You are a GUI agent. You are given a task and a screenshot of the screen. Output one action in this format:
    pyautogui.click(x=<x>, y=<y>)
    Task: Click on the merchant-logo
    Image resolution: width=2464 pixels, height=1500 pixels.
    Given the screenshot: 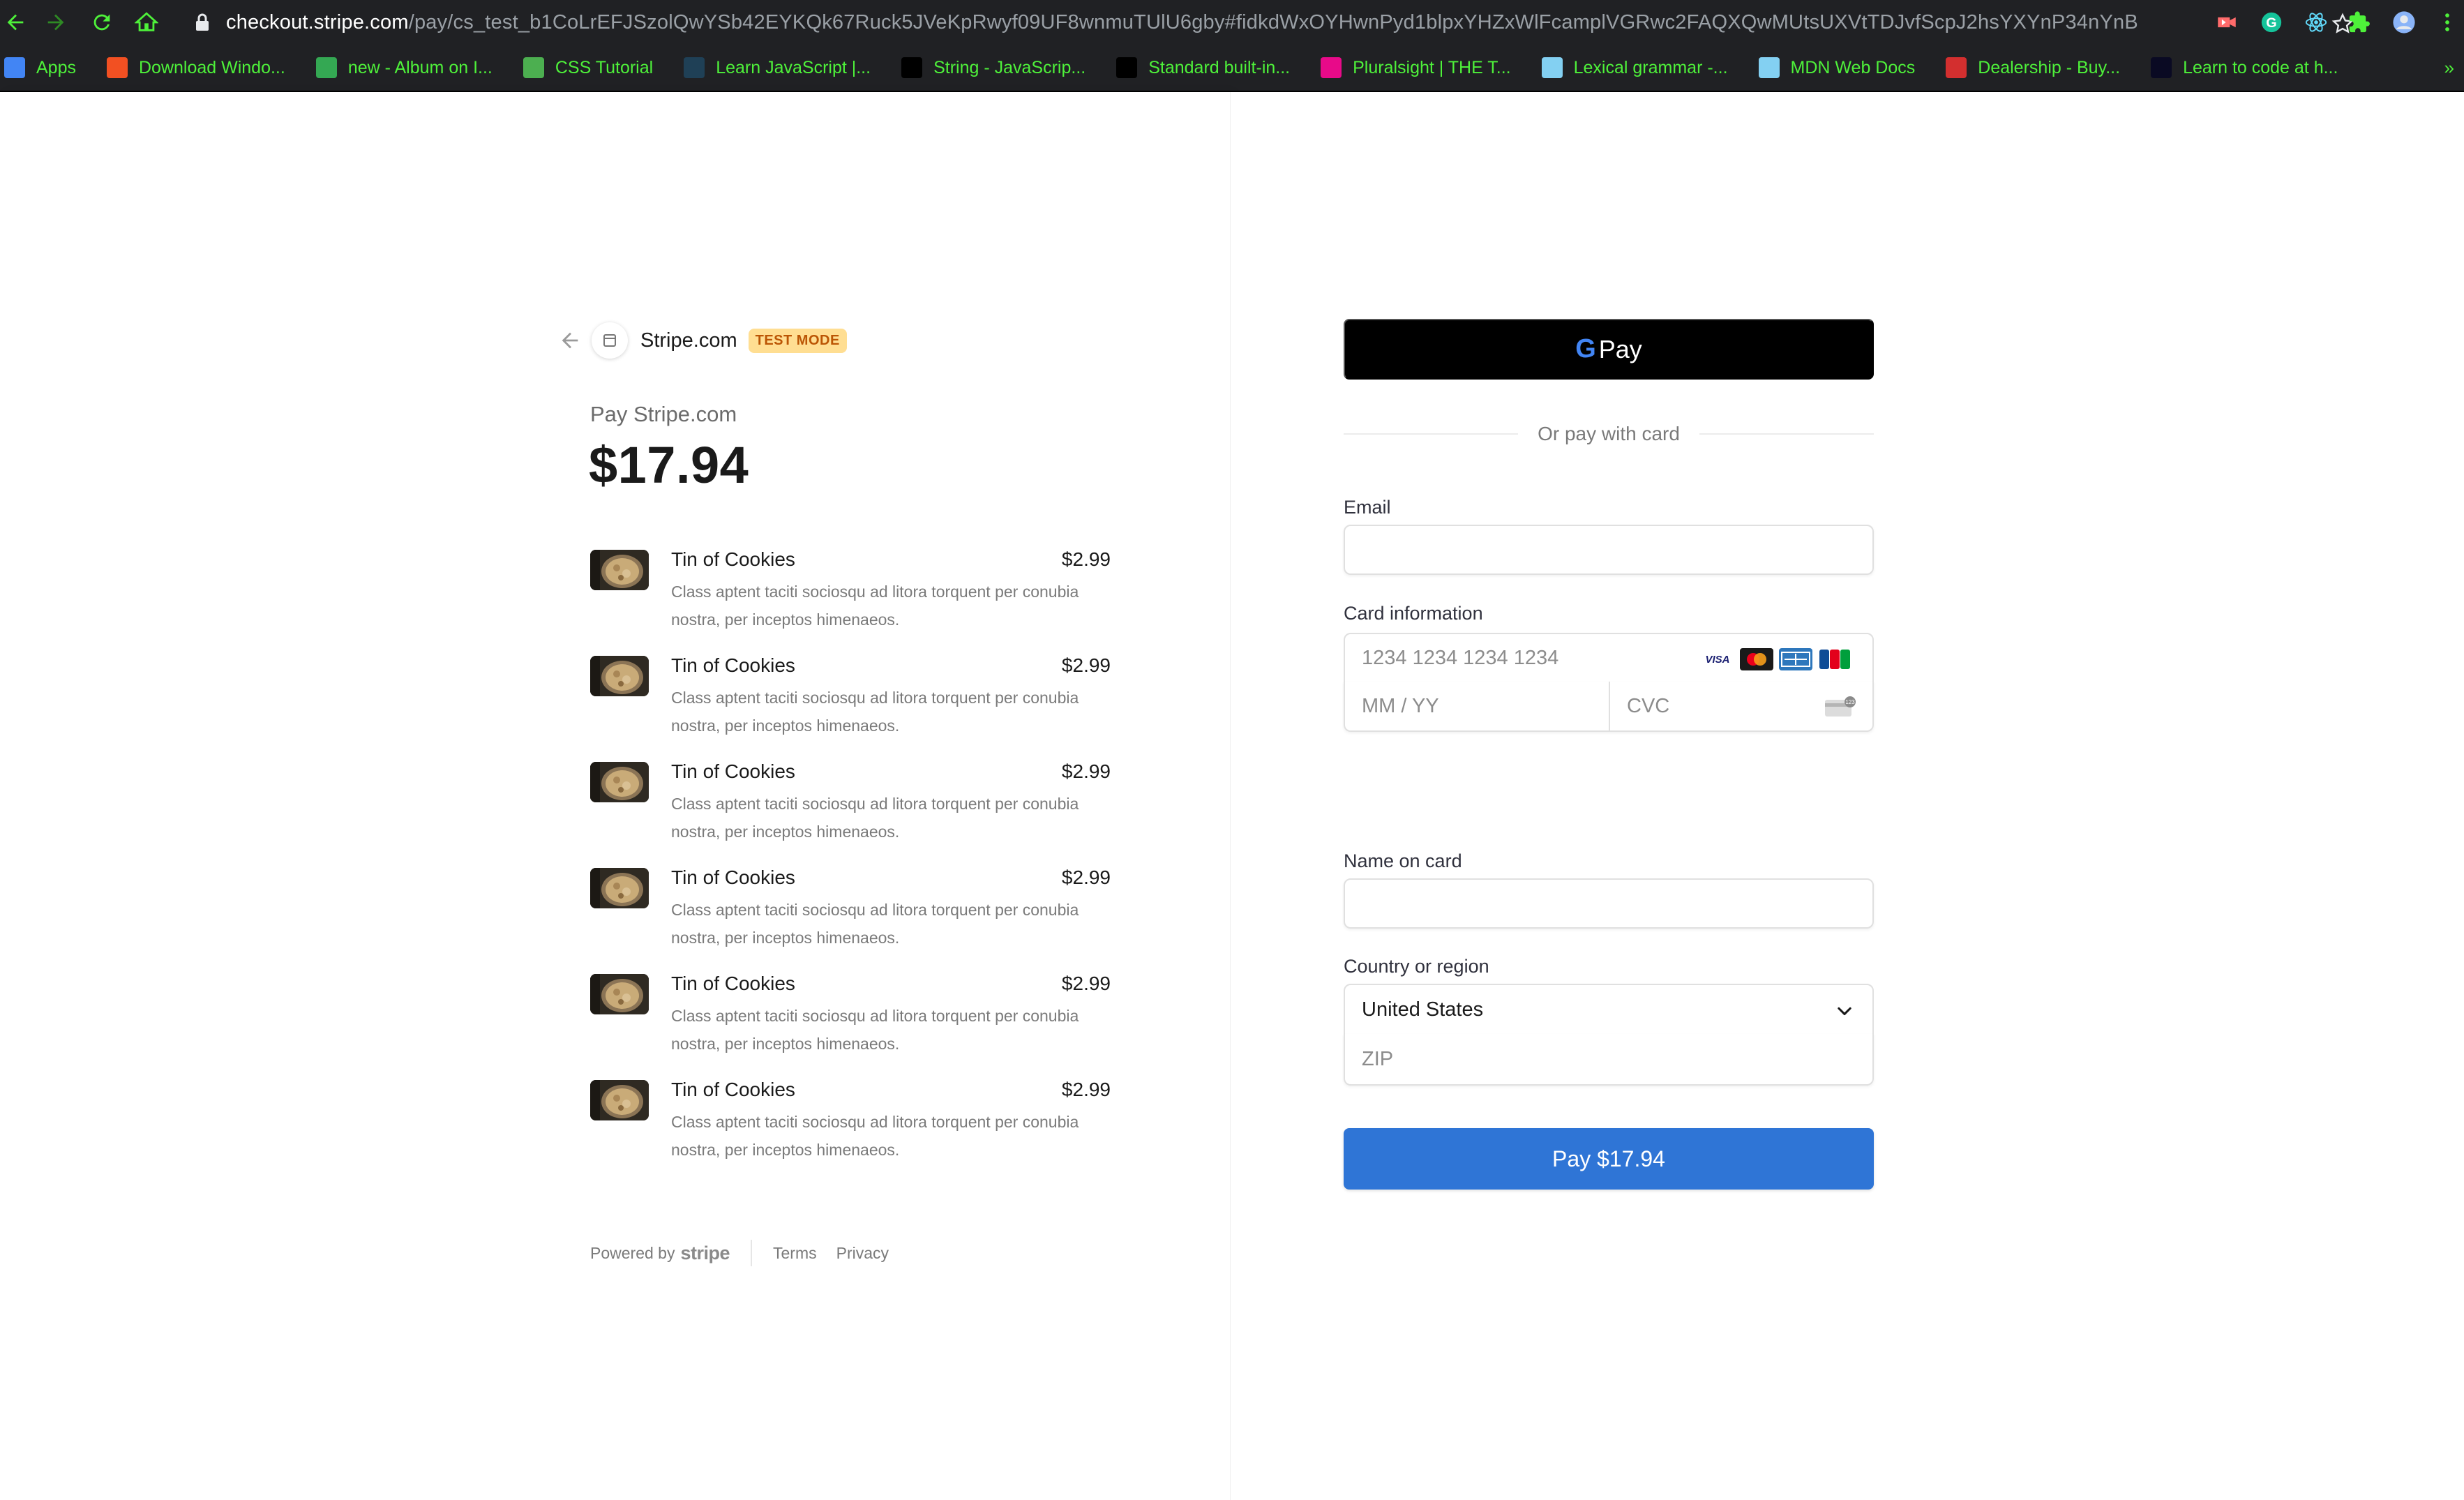 What is the action you would take?
    pyautogui.click(x=610, y=340)
    